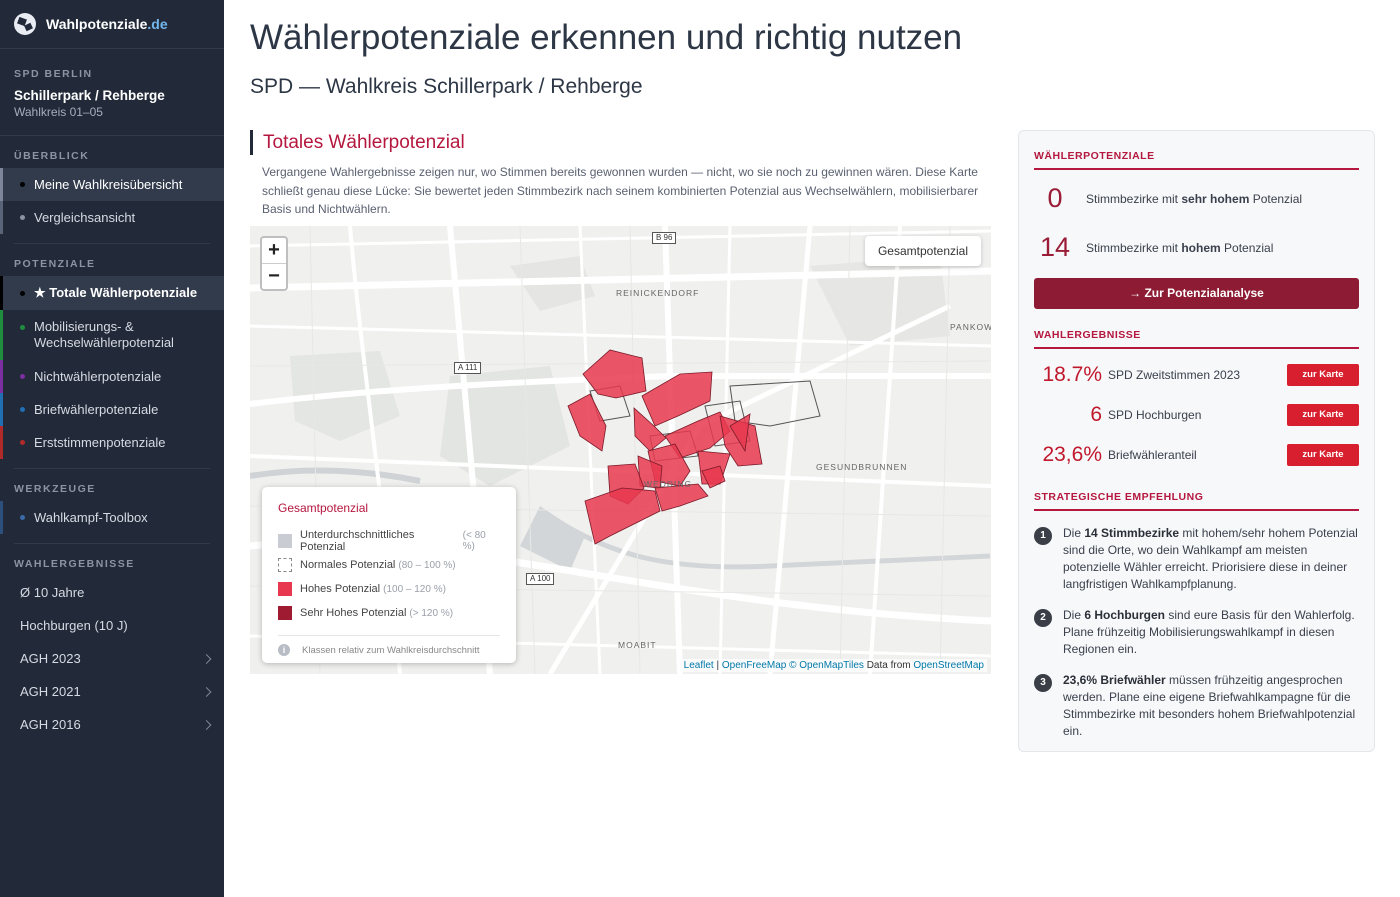  What do you see at coordinates (55, 264) in the screenshot?
I see `section-label-potentials: POTENZIALE` at bounding box center [55, 264].